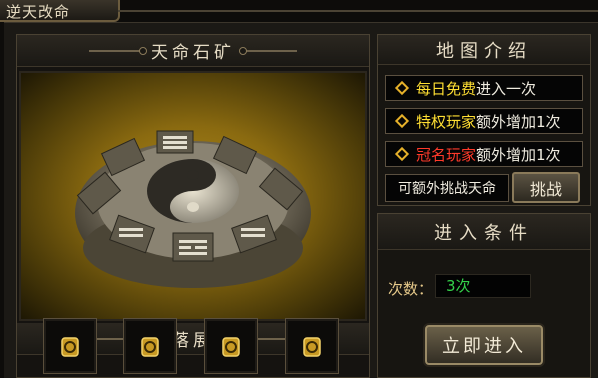  I want to click on window-title: 逆天改命, so click(38, 12).